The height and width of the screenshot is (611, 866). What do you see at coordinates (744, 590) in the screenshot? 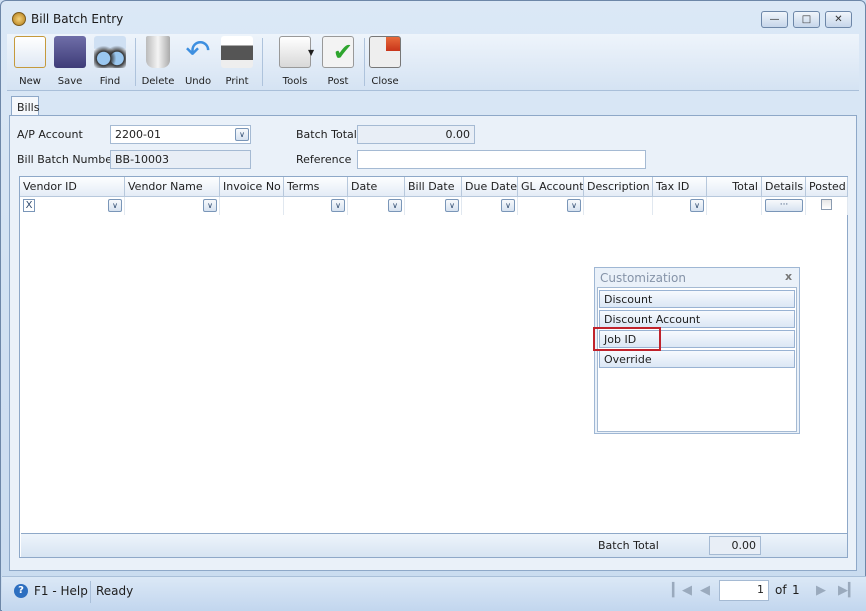
I see `page-number-input: 1` at bounding box center [744, 590].